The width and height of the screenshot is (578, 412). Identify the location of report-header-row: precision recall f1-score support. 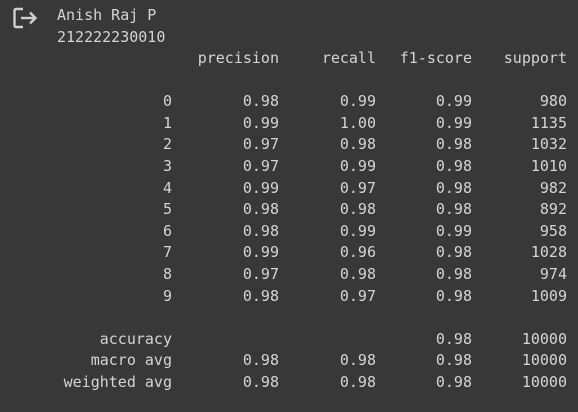
(314, 59).